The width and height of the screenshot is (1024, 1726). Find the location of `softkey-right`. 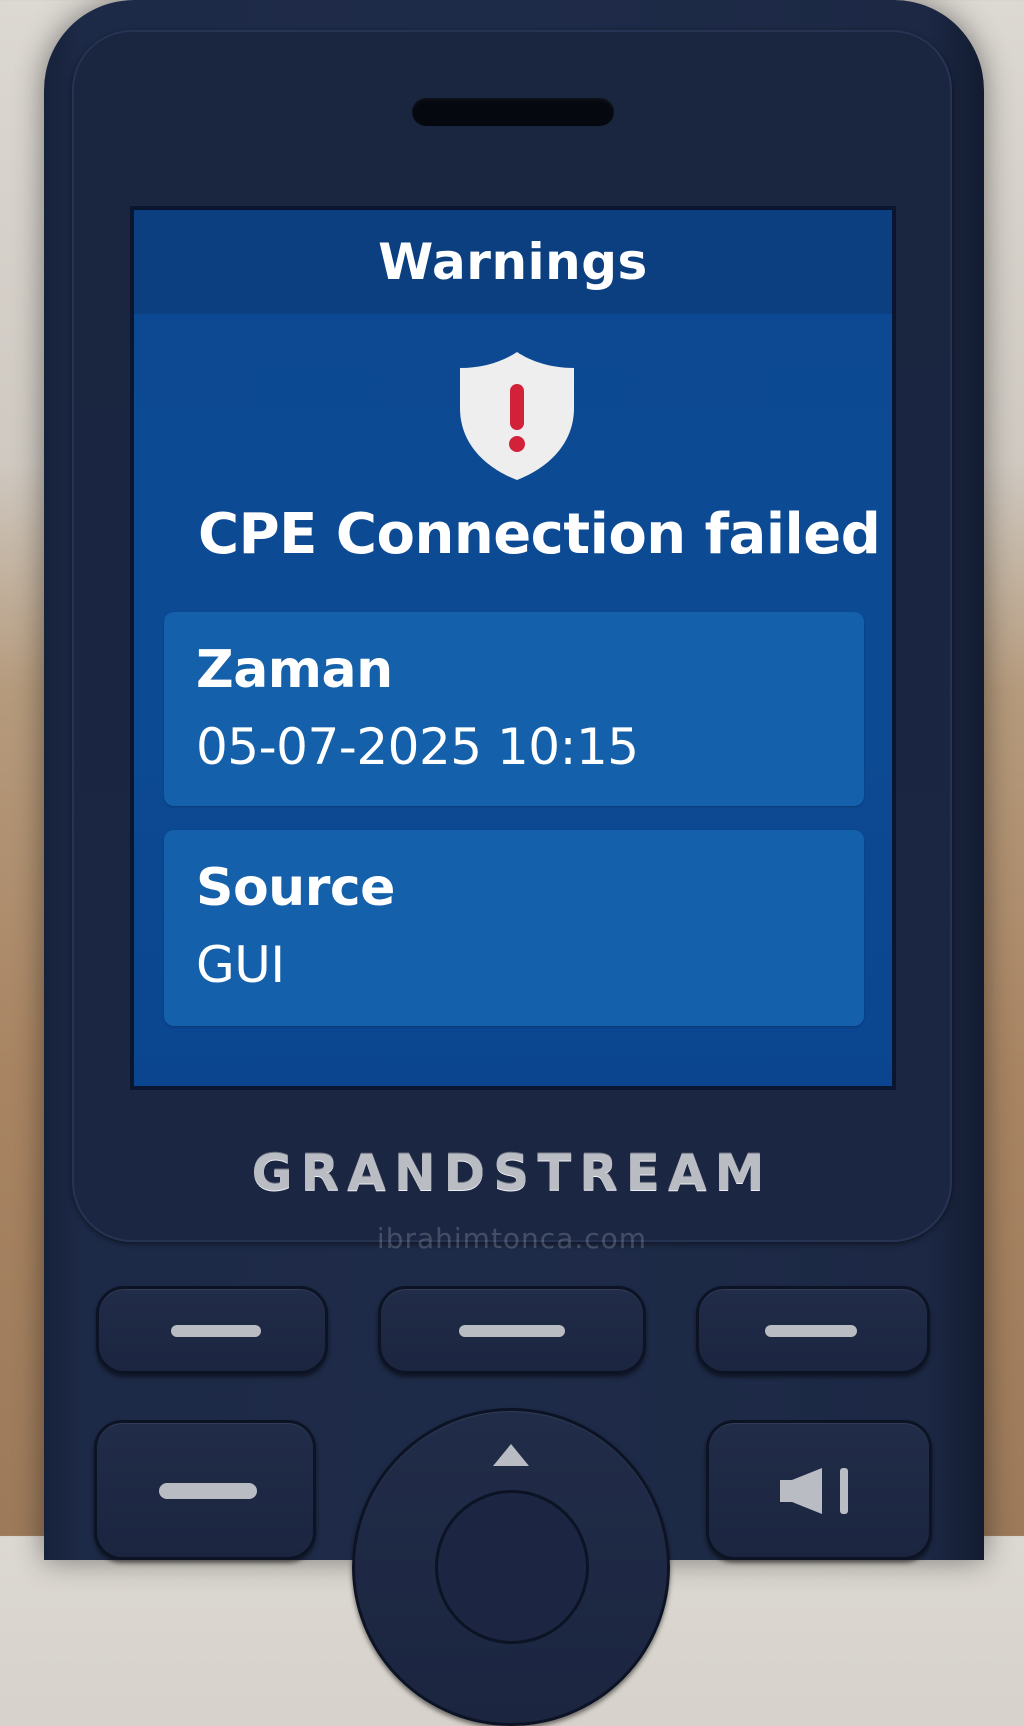

softkey-right is located at coordinates (813, 1330).